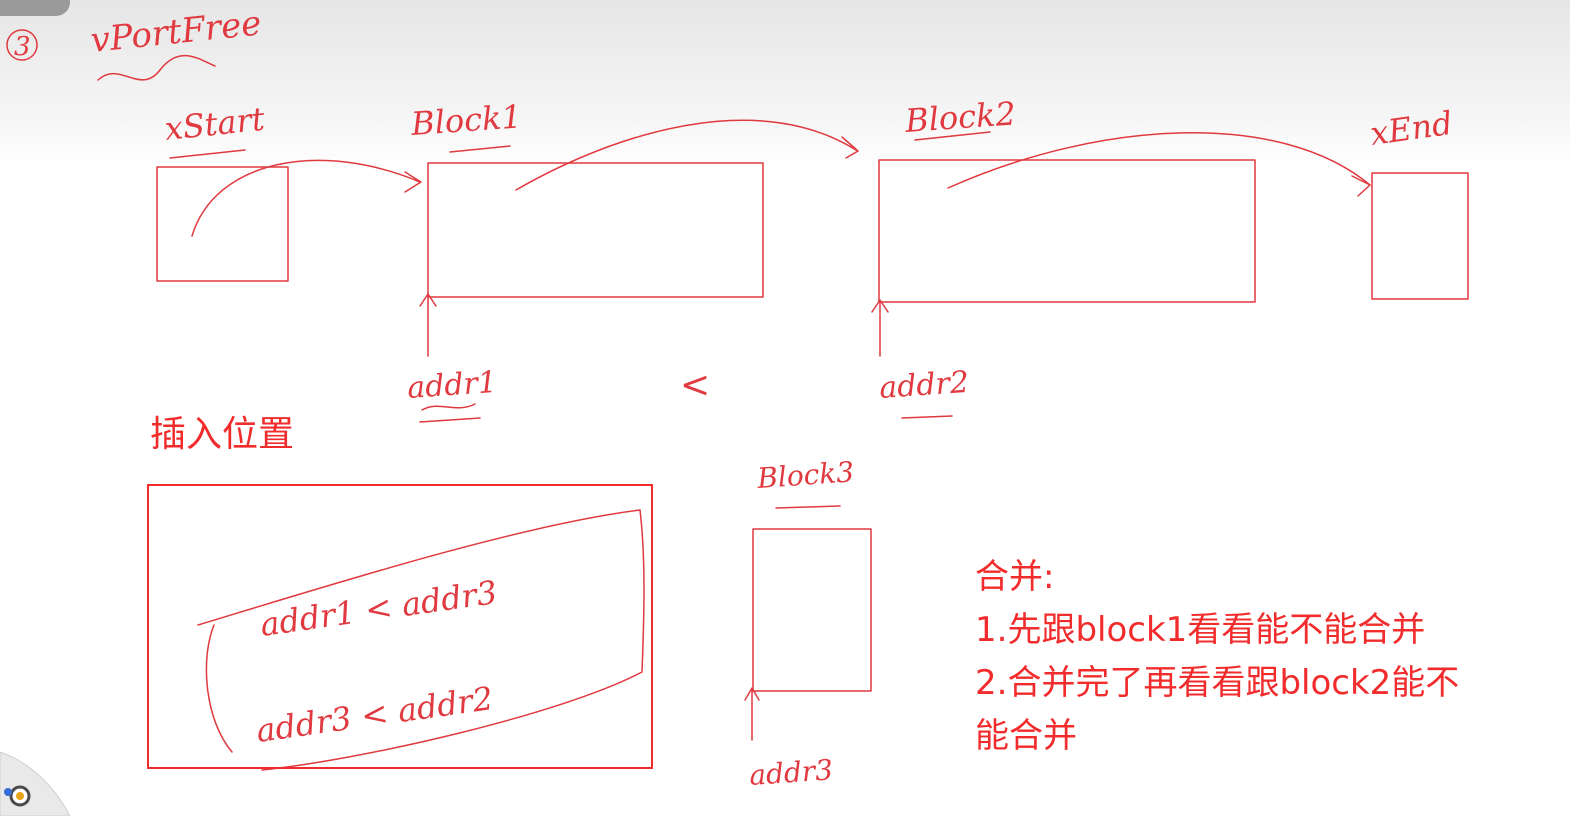 The image size is (1570, 816). Describe the element at coordinates (222, 434) in the screenshot. I see `insert-position-title: 插入位置` at that location.